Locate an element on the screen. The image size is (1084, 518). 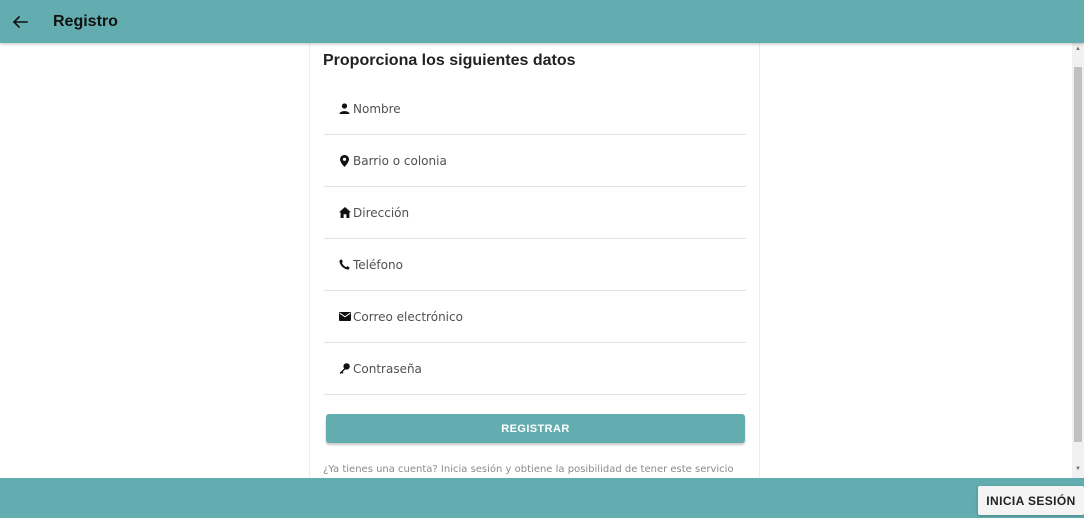
email-input is located at coordinates (533, 316).